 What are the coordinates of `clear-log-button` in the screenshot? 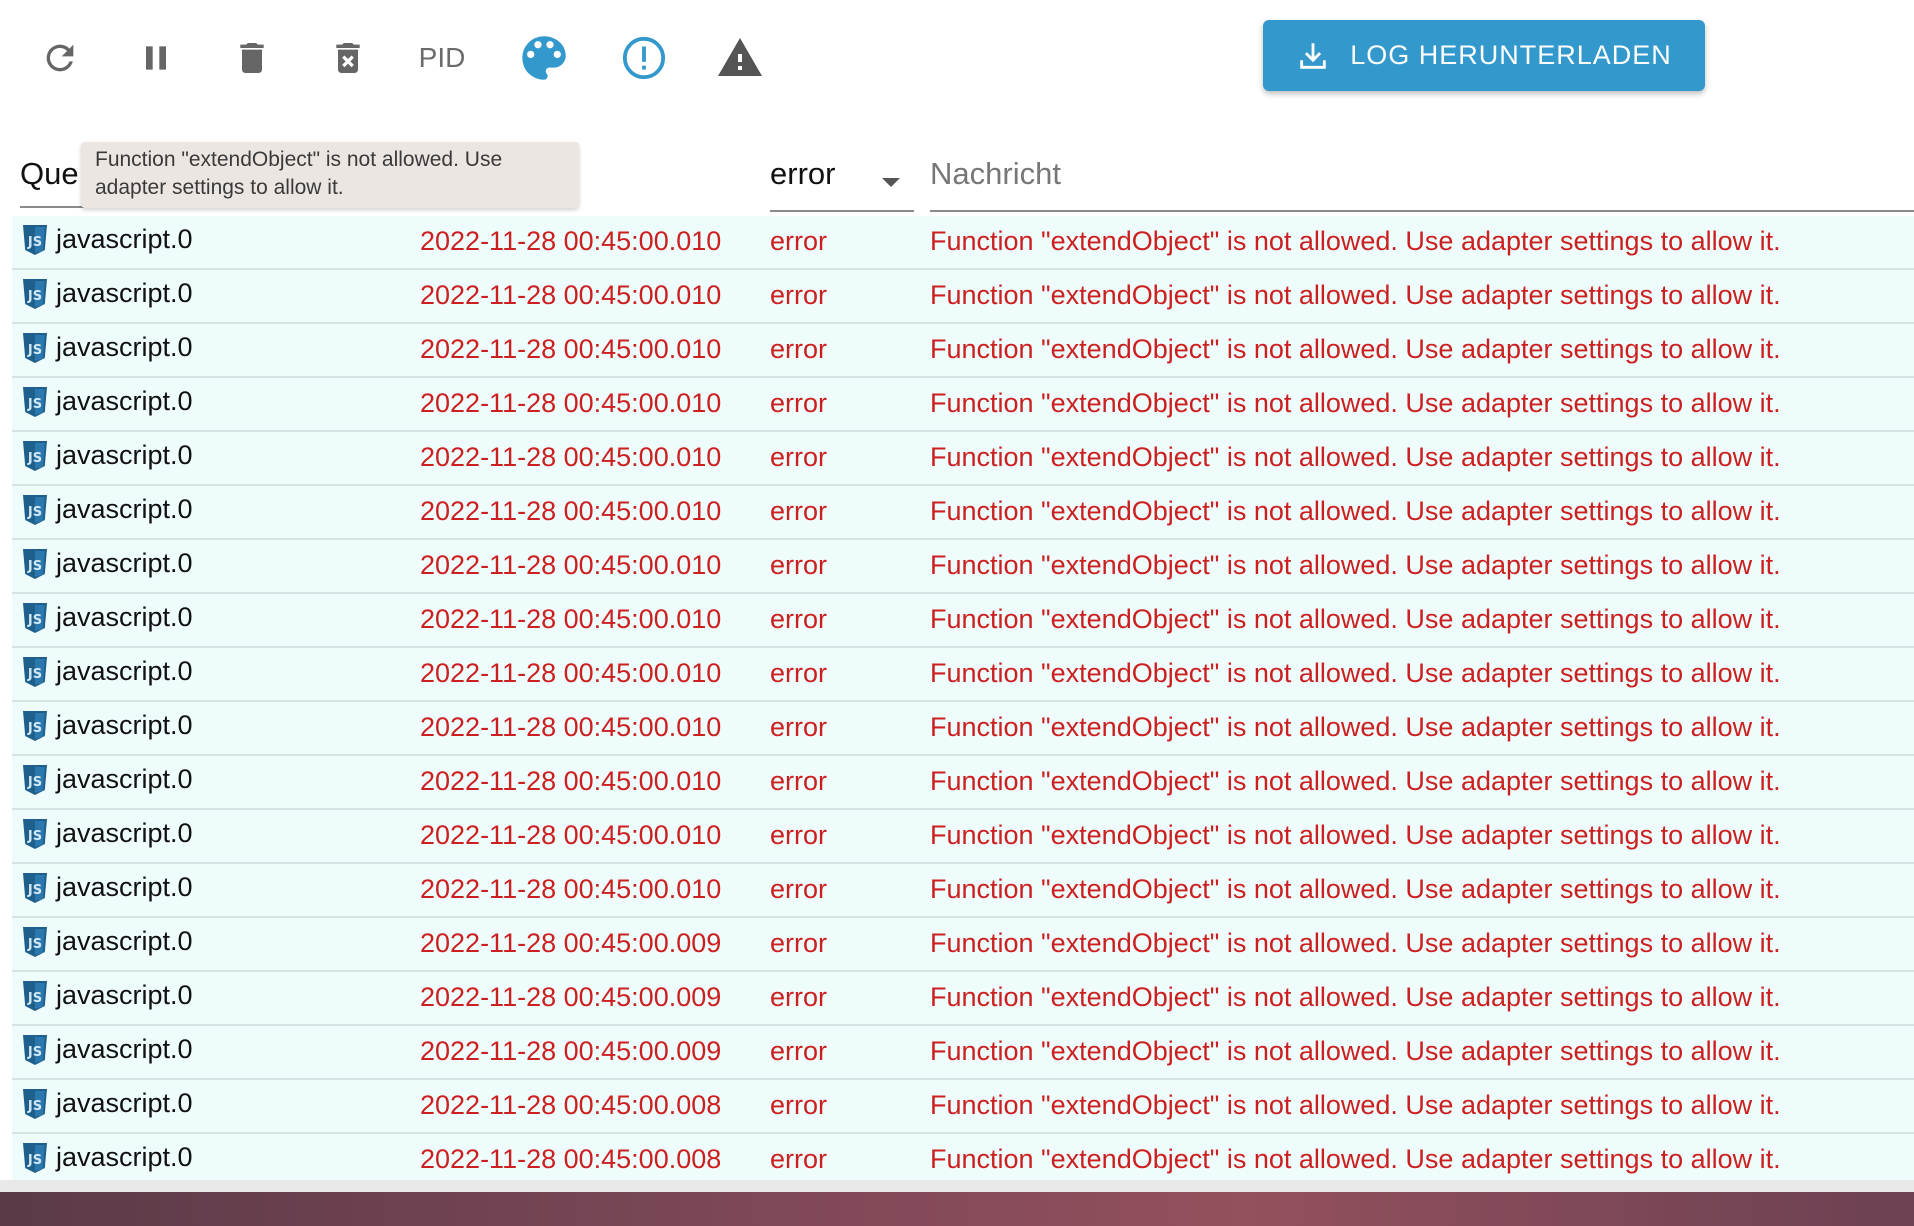 It's located at (348, 58).